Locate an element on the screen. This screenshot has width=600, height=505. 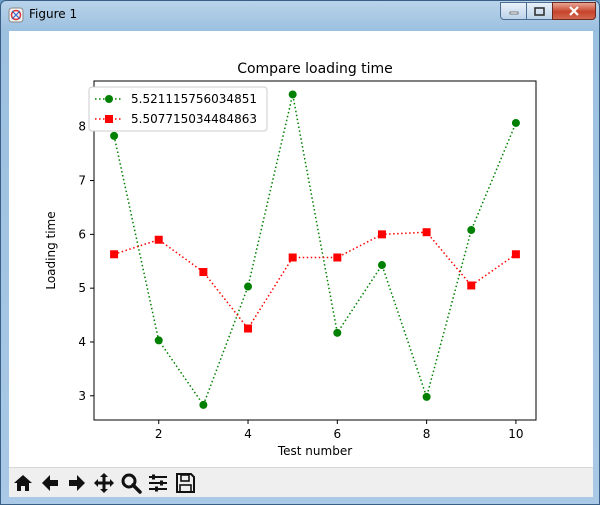
configure-subplots-button is located at coordinates (158, 483).